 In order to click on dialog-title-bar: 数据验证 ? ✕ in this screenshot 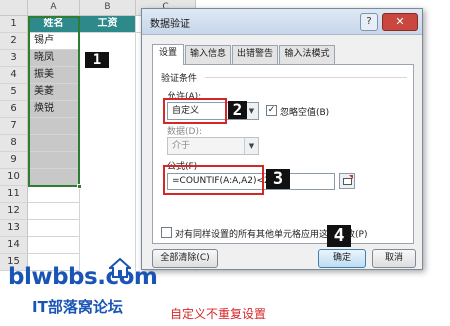, I will do `click(282, 22)`.